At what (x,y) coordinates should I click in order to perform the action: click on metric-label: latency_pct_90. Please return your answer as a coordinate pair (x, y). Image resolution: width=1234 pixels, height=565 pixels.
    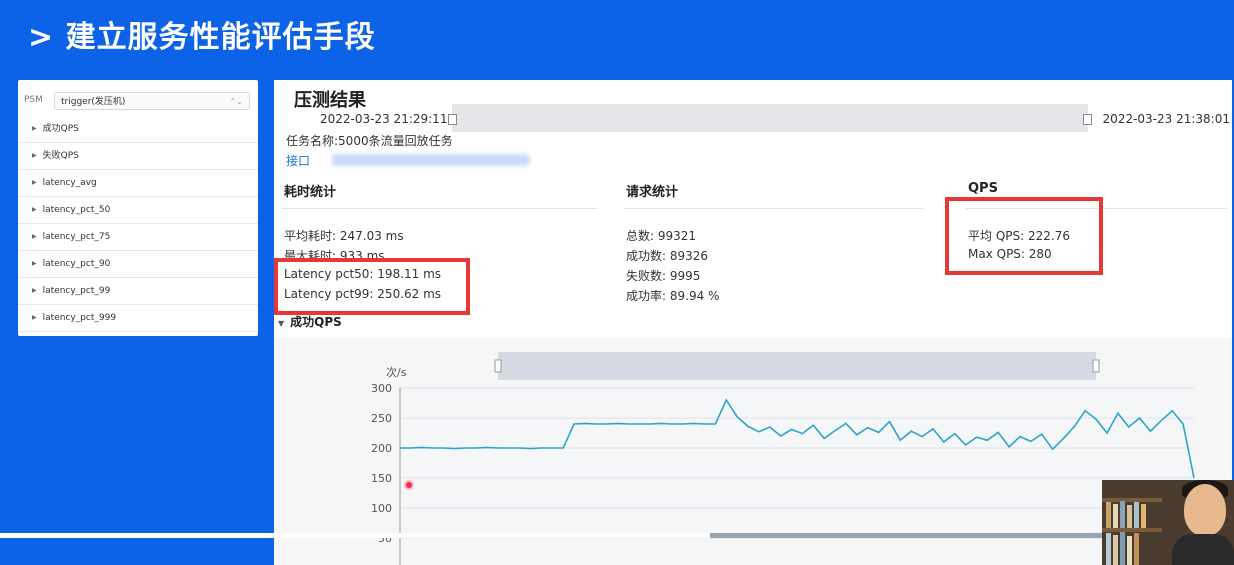
    Looking at the image, I should click on (76, 264).